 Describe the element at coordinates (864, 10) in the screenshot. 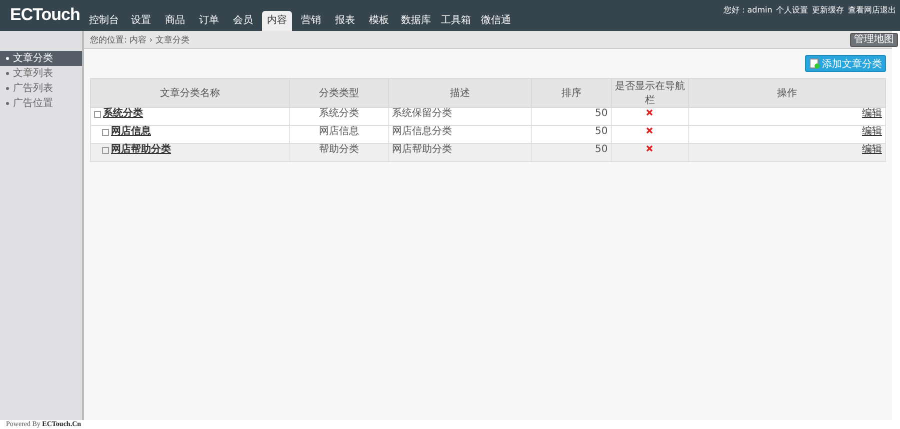

I see `user-link: 查看网店` at that location.